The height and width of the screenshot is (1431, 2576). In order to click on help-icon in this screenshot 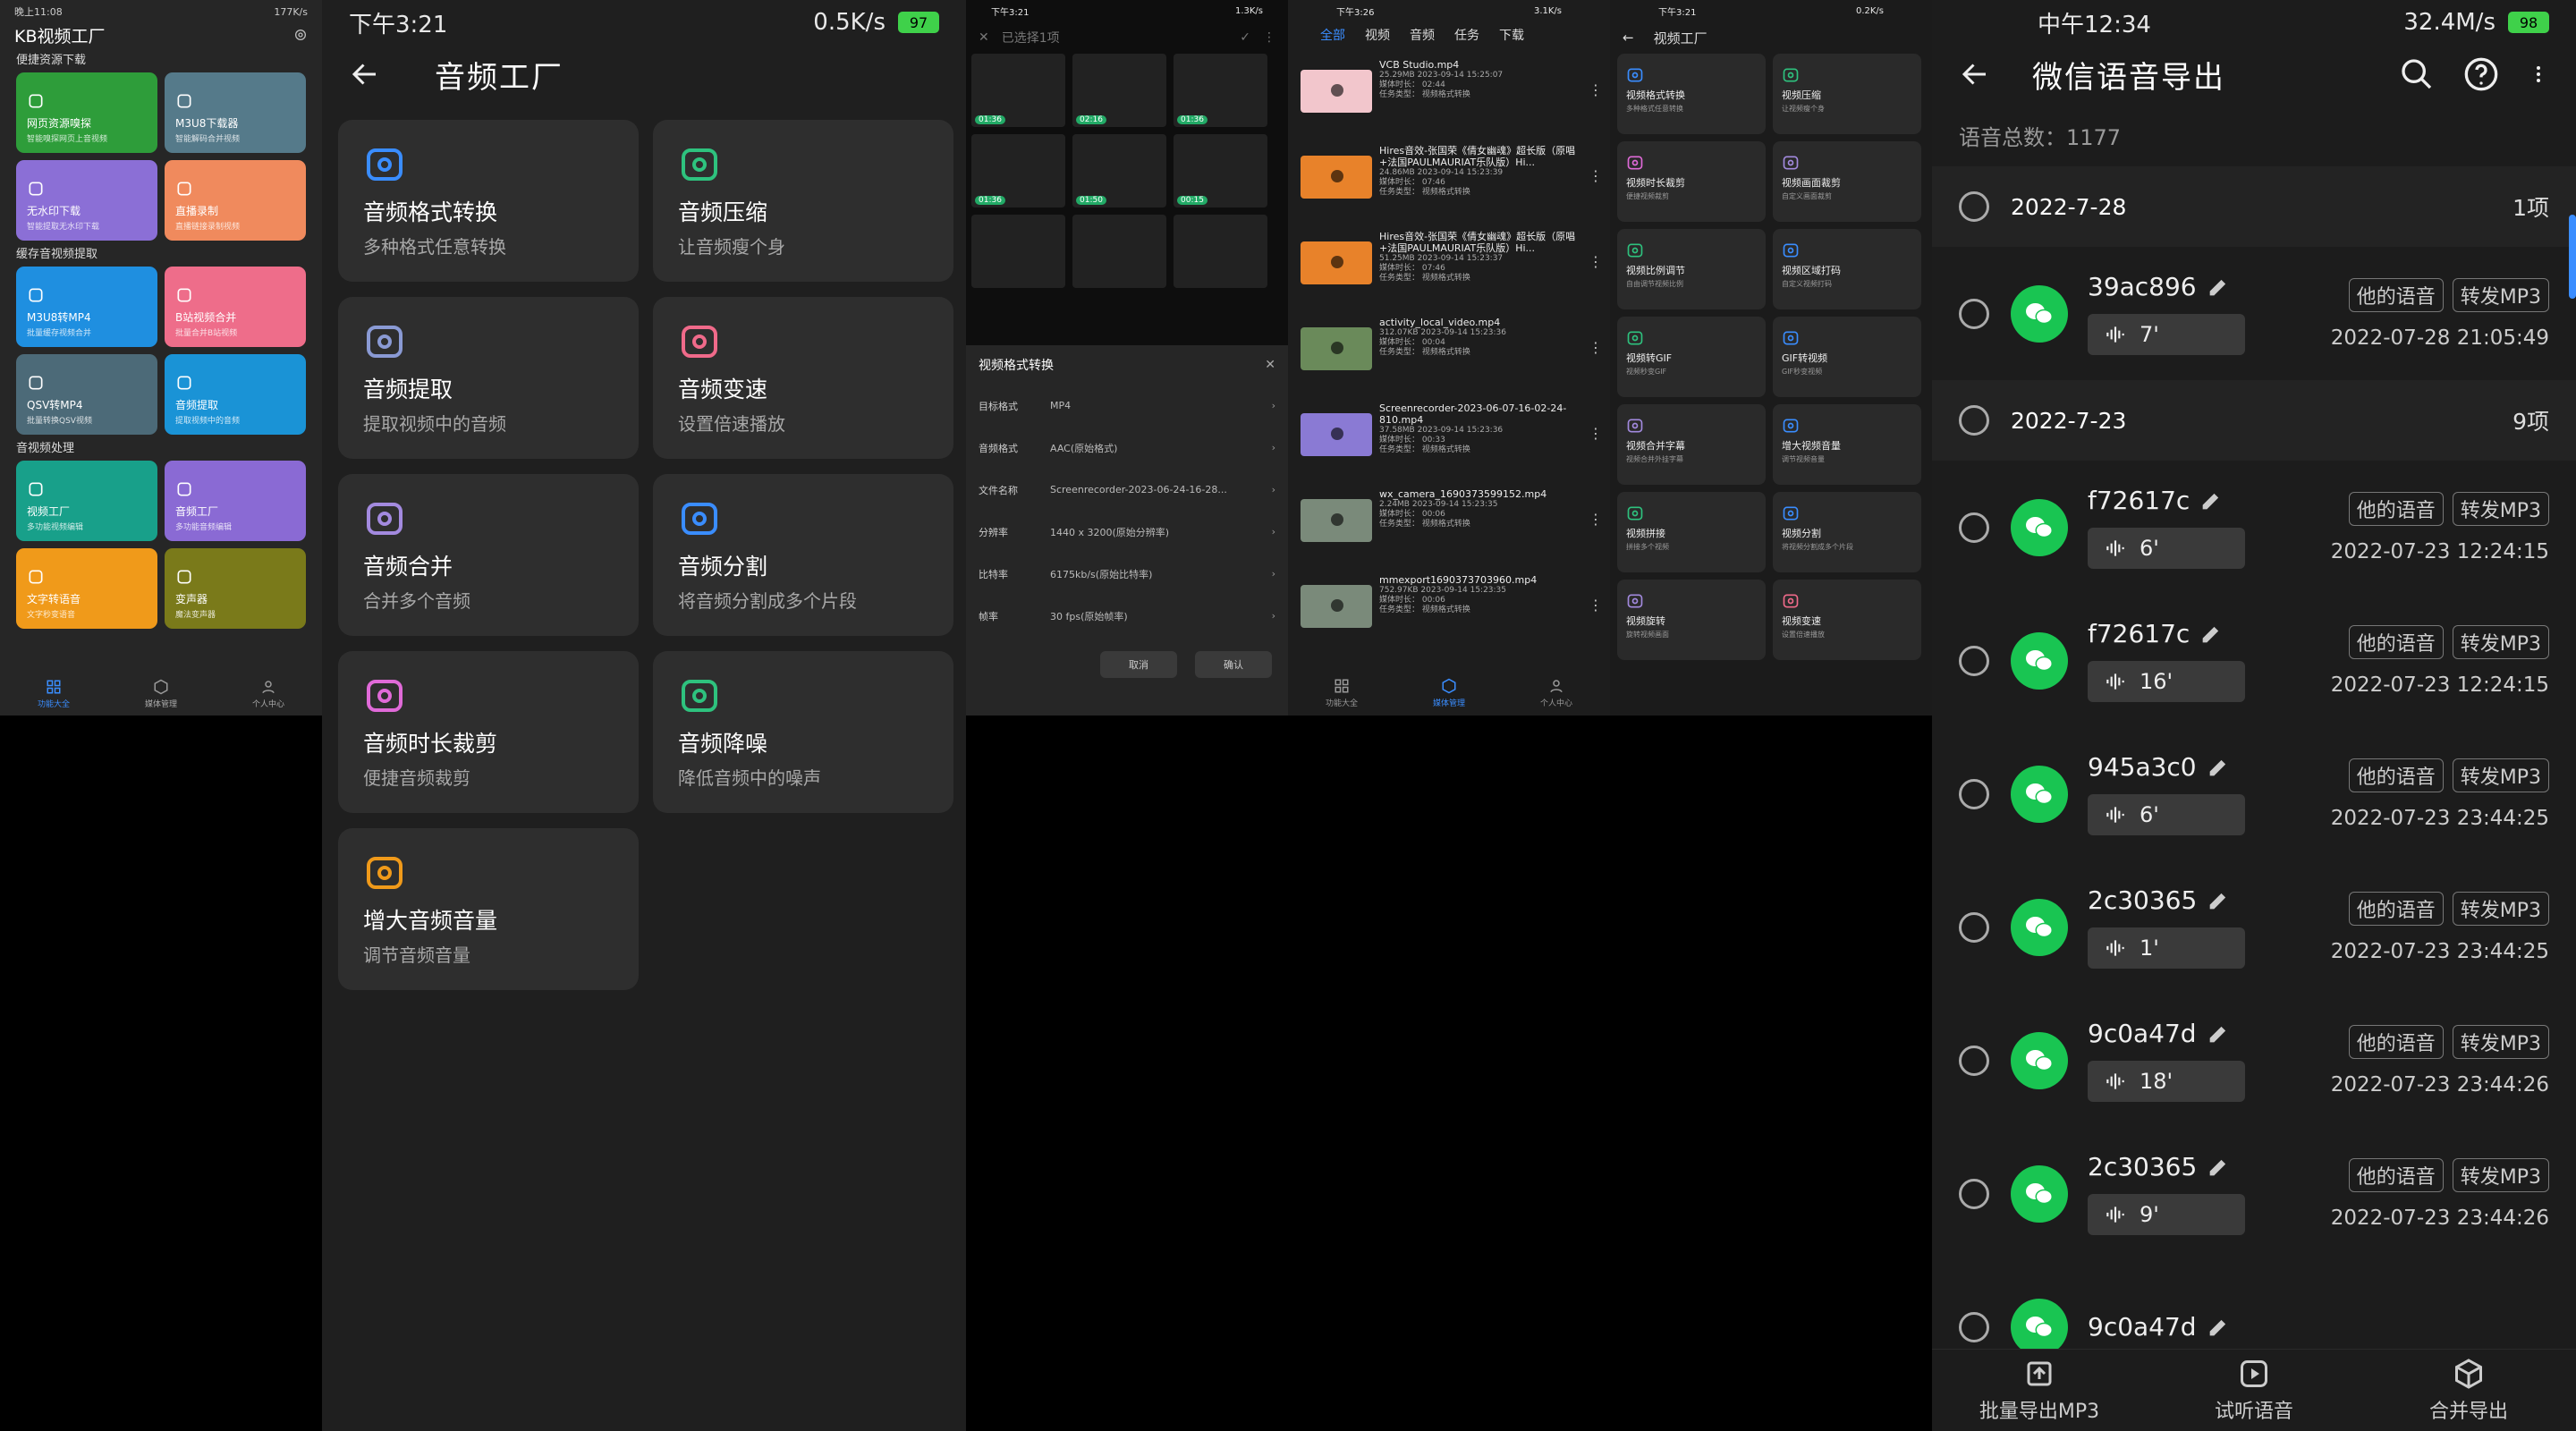, I will do `click(2481, 74)`.